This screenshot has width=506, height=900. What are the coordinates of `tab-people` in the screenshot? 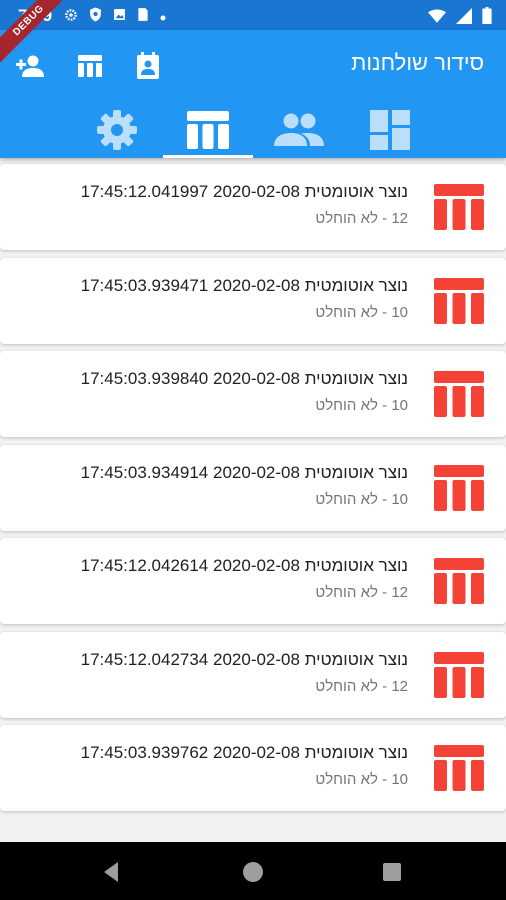 It's located at (299, 130).